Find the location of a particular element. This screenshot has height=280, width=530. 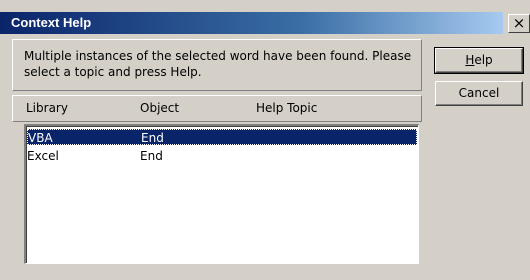

column-header-object: Object is located at coordinates (160, 108).